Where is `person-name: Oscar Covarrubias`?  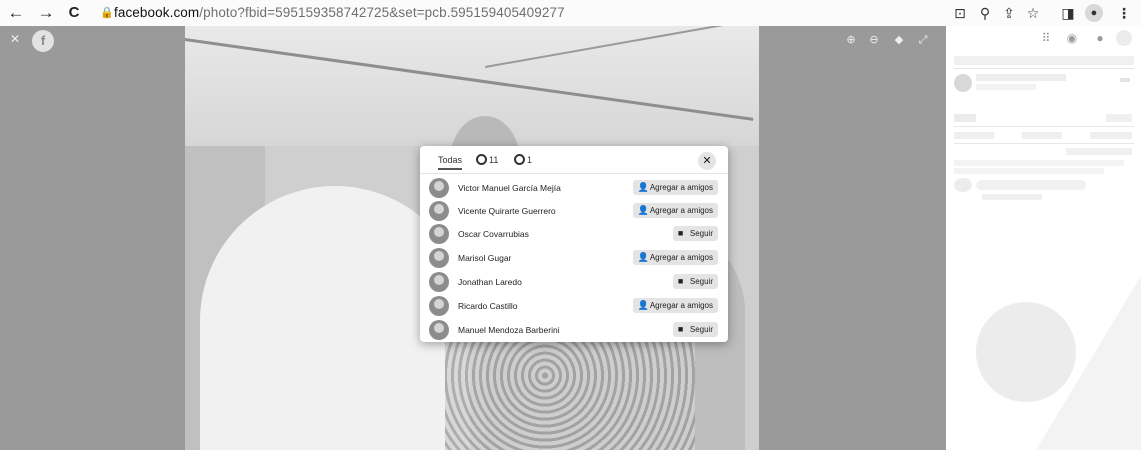
person-name: Oscar Covarrubias is located at coordinates (493, 234).